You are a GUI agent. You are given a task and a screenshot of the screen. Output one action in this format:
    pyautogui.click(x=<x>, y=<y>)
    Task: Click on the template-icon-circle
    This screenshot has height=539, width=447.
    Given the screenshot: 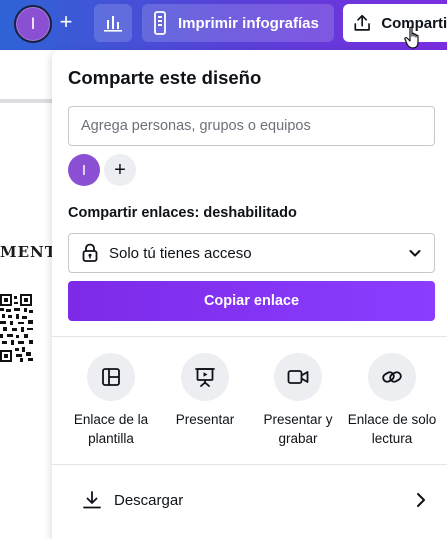 What is the action you would take?
    pyautogui.click(x=111, y=377)
    